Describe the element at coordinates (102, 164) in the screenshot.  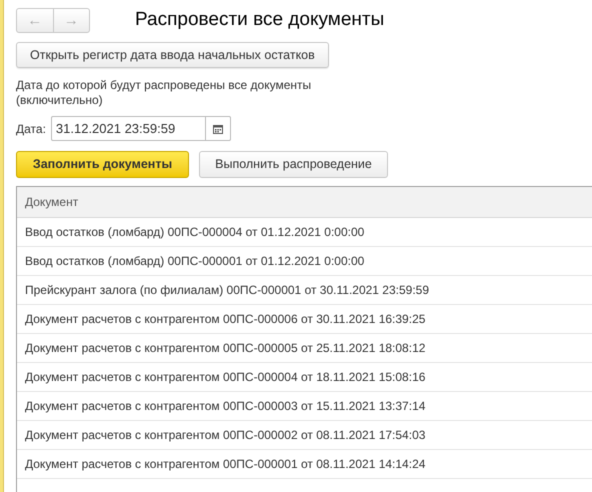
I see `fill-documents-button: Заполнить документы` at that location.